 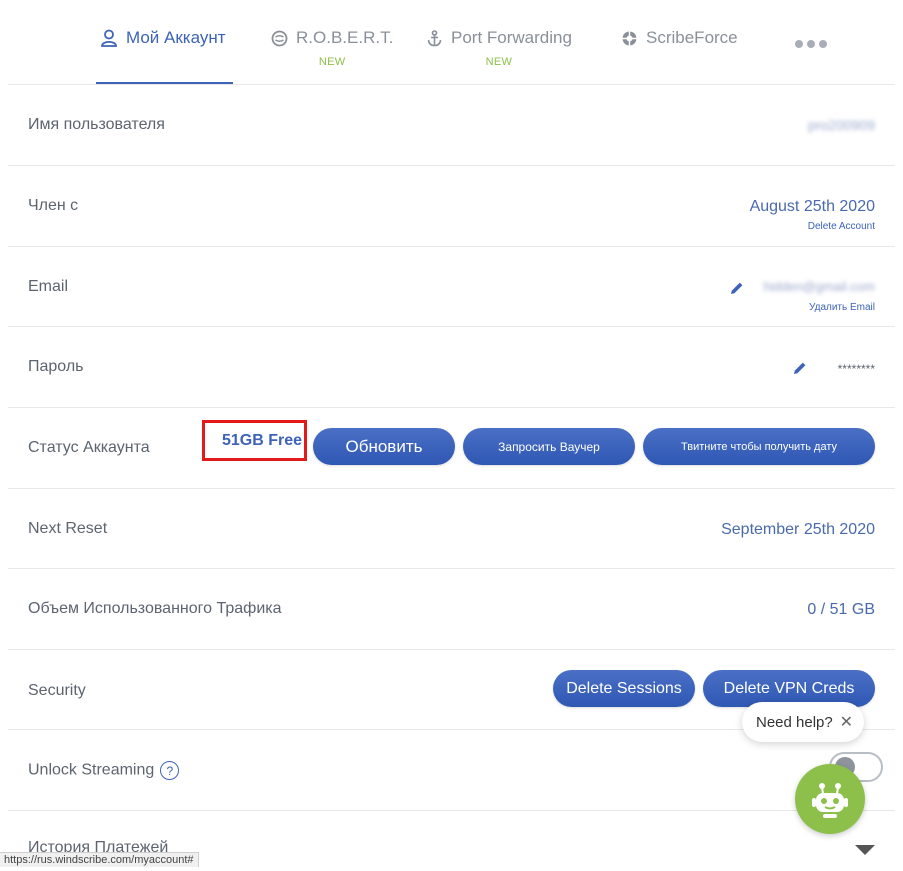 I want to click on member-since-value: August 25th 2020, so click(x=812, y=206).